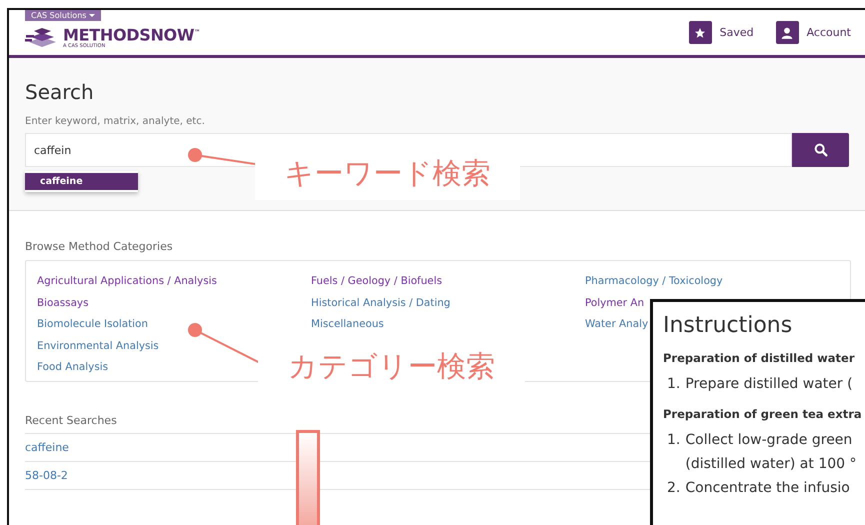 This screenshot has height=525, width=865. What do you see at coordinates (813, 32) in the screenshot?
I see `nav-link: Account` at bounding box center [813, 32].